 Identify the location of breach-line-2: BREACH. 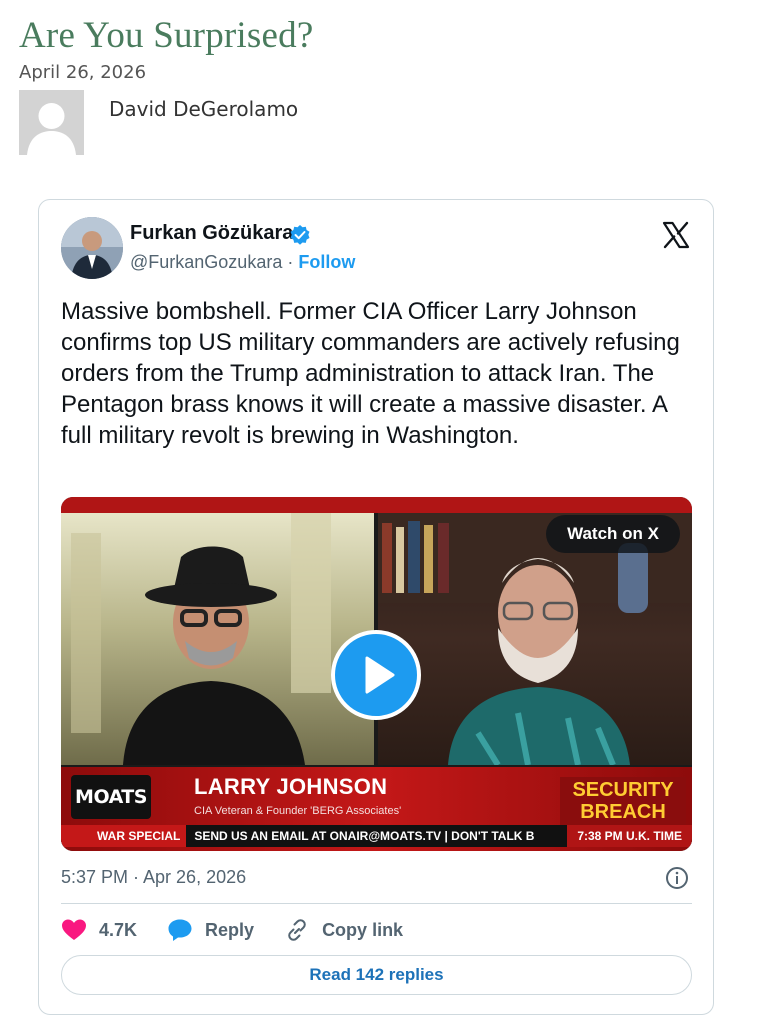
(623, 812).